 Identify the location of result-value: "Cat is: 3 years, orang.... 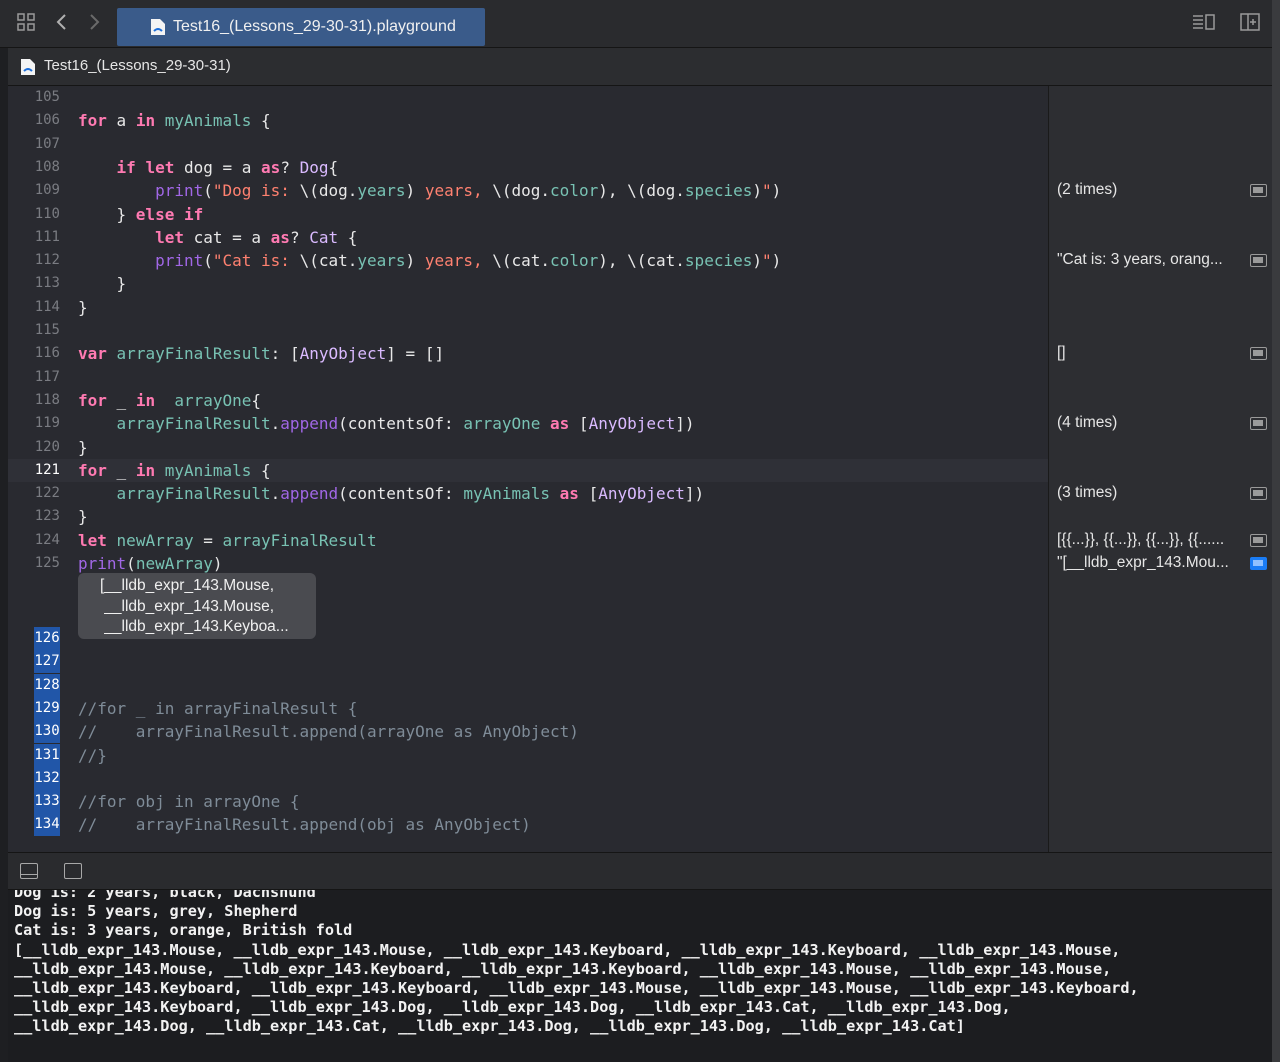
(1149, 260).